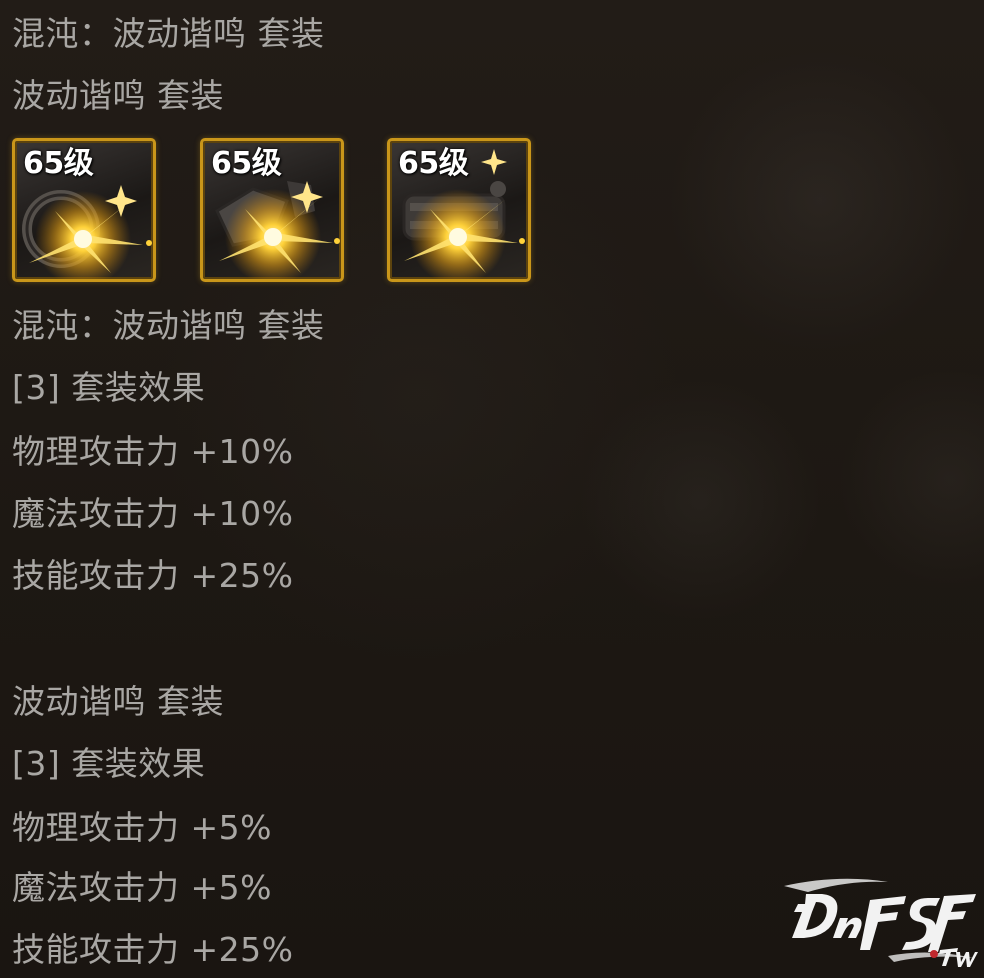 This screenshot has height=978, width=984. What do you see at coordinates (84, 210) in the screenshot?
I see `item-slot-ring: 65级` at bounding box center [84, 210].